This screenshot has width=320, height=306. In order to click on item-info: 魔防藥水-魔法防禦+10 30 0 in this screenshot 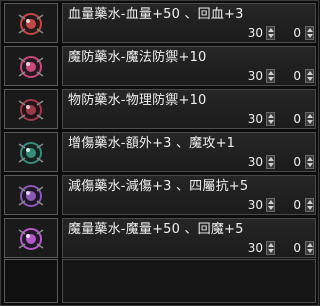, I will do `click(189, 66)`.